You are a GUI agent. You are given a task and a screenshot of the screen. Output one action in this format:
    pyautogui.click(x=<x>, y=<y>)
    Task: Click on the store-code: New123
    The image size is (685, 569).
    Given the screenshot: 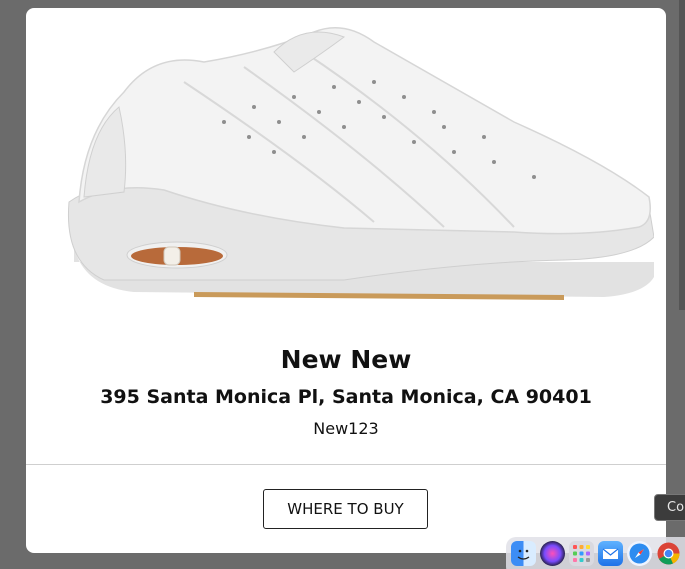 What is the action you would take?
    pyautogui.click(x=346, y=428)
    